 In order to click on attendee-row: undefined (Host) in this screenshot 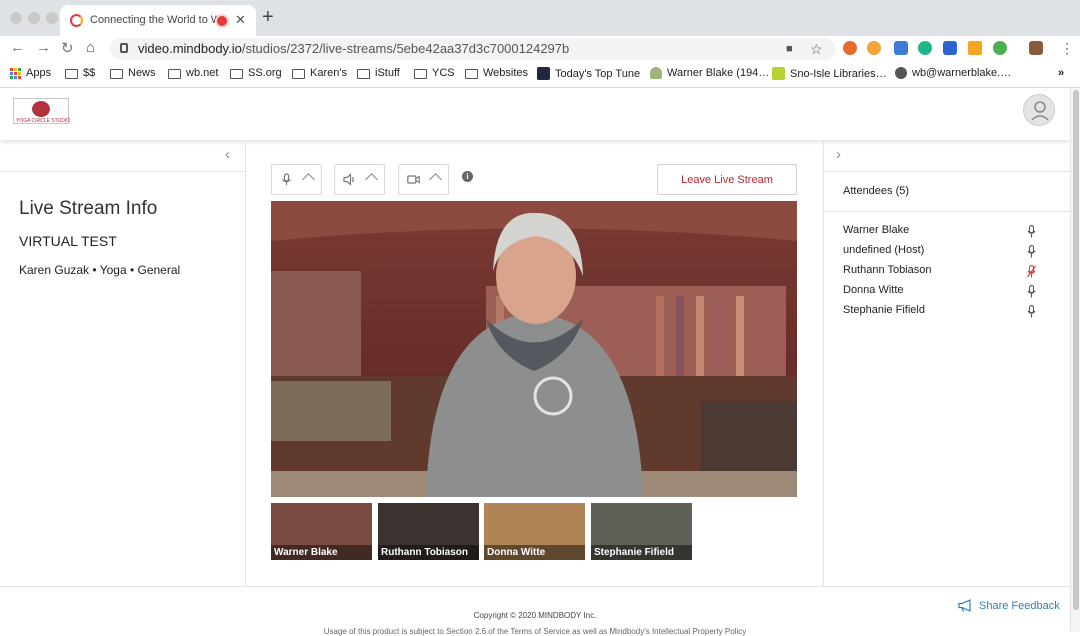, I will do `click(943, 254)`.